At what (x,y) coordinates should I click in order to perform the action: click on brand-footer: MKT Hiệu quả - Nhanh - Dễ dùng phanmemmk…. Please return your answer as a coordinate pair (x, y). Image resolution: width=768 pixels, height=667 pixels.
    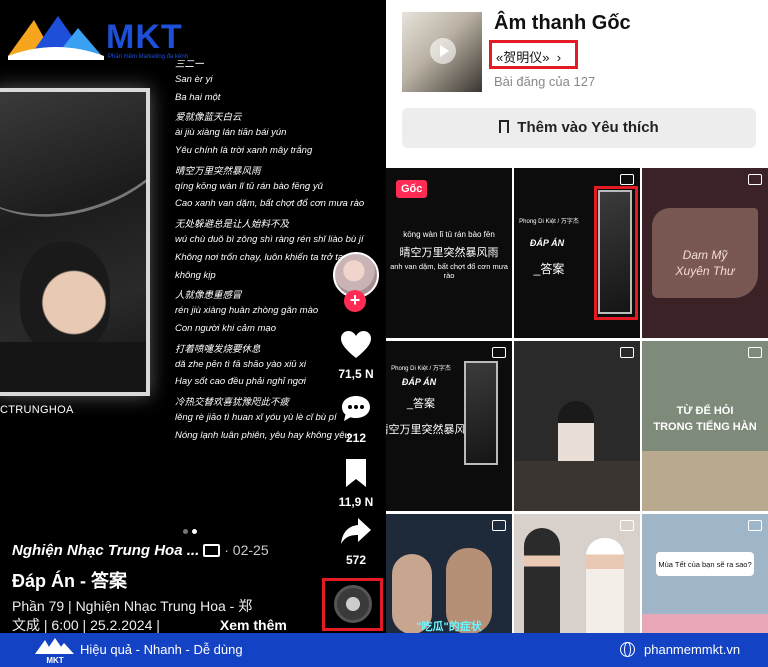
    Looking at the image, I should click on (384, 650).